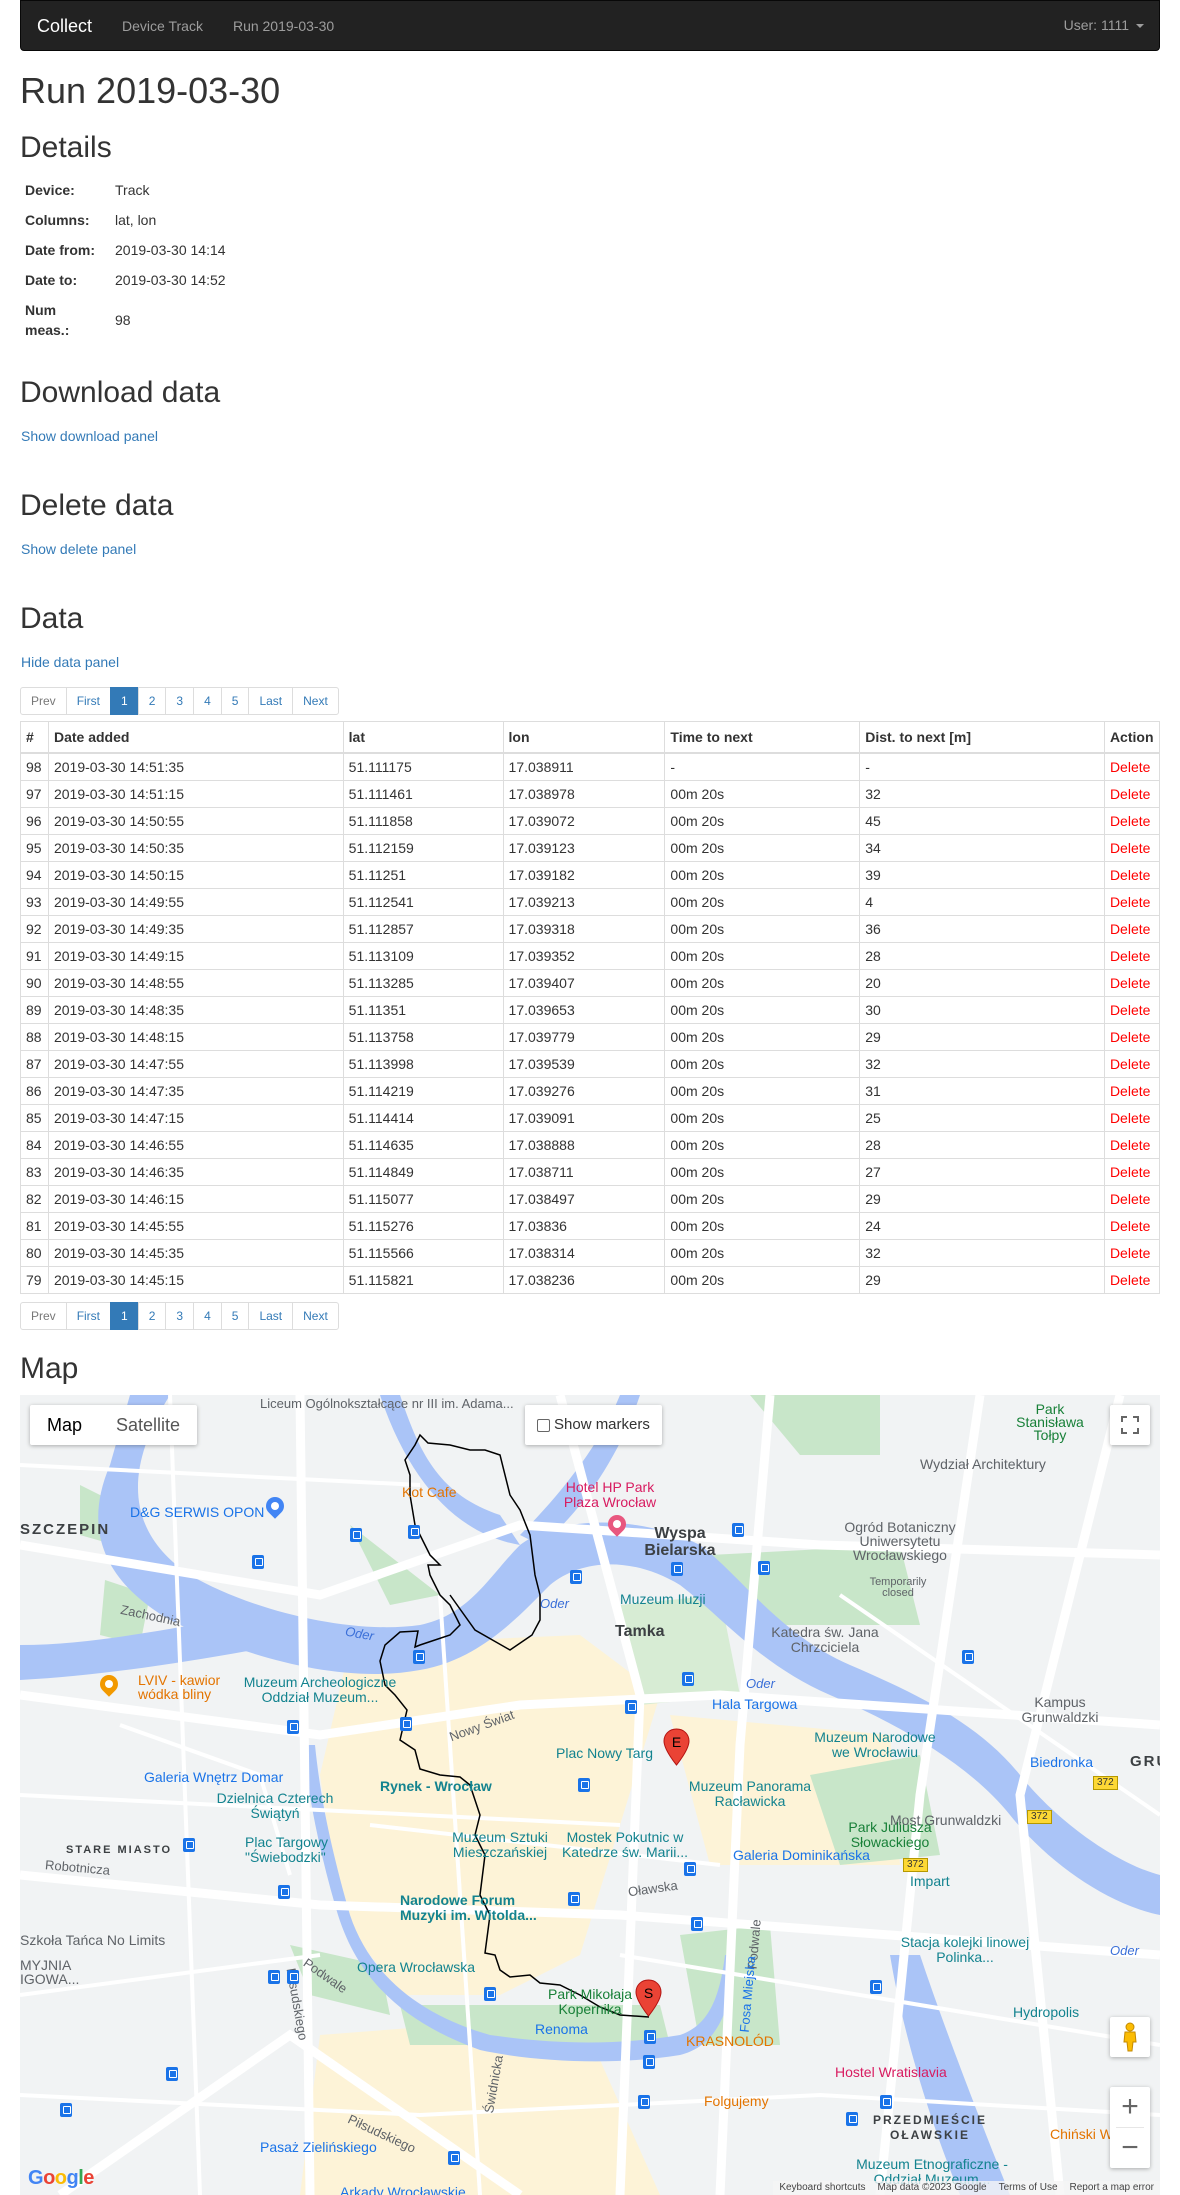  What do you see at coordinates (590, 663) in the screenshot?
I see `hide-data-panel-link: Hide data panel` at bounding box center [590, 663].